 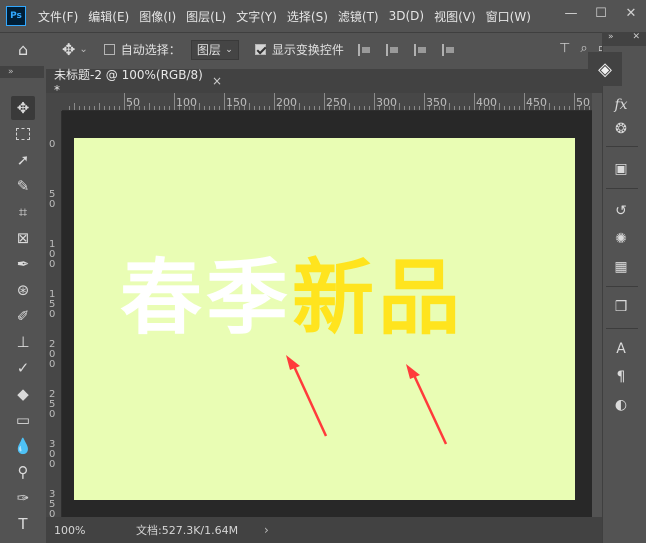 I want to click on chevron-down-icon: ⌄, so click(x=83, y=49).